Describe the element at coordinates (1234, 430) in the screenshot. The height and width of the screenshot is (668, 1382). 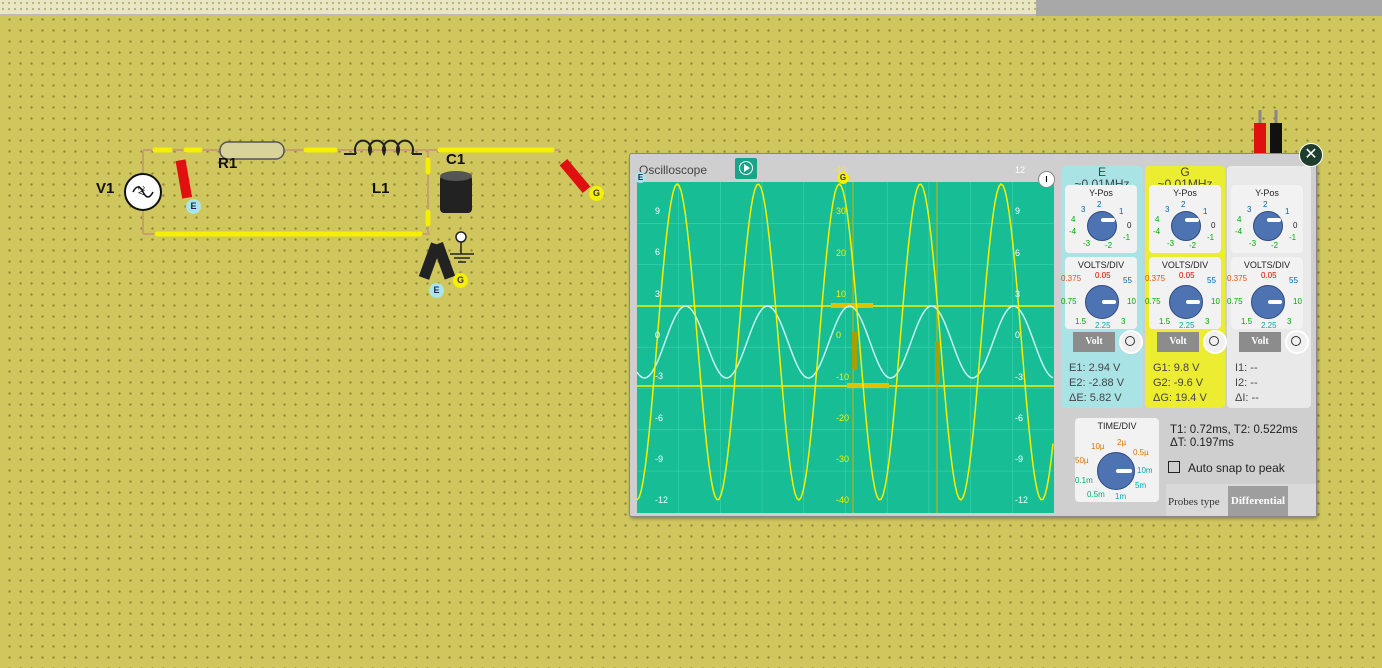
I see `t1-t2-readout: T1: 0.72ms, T2: 0.522ms` at that location.